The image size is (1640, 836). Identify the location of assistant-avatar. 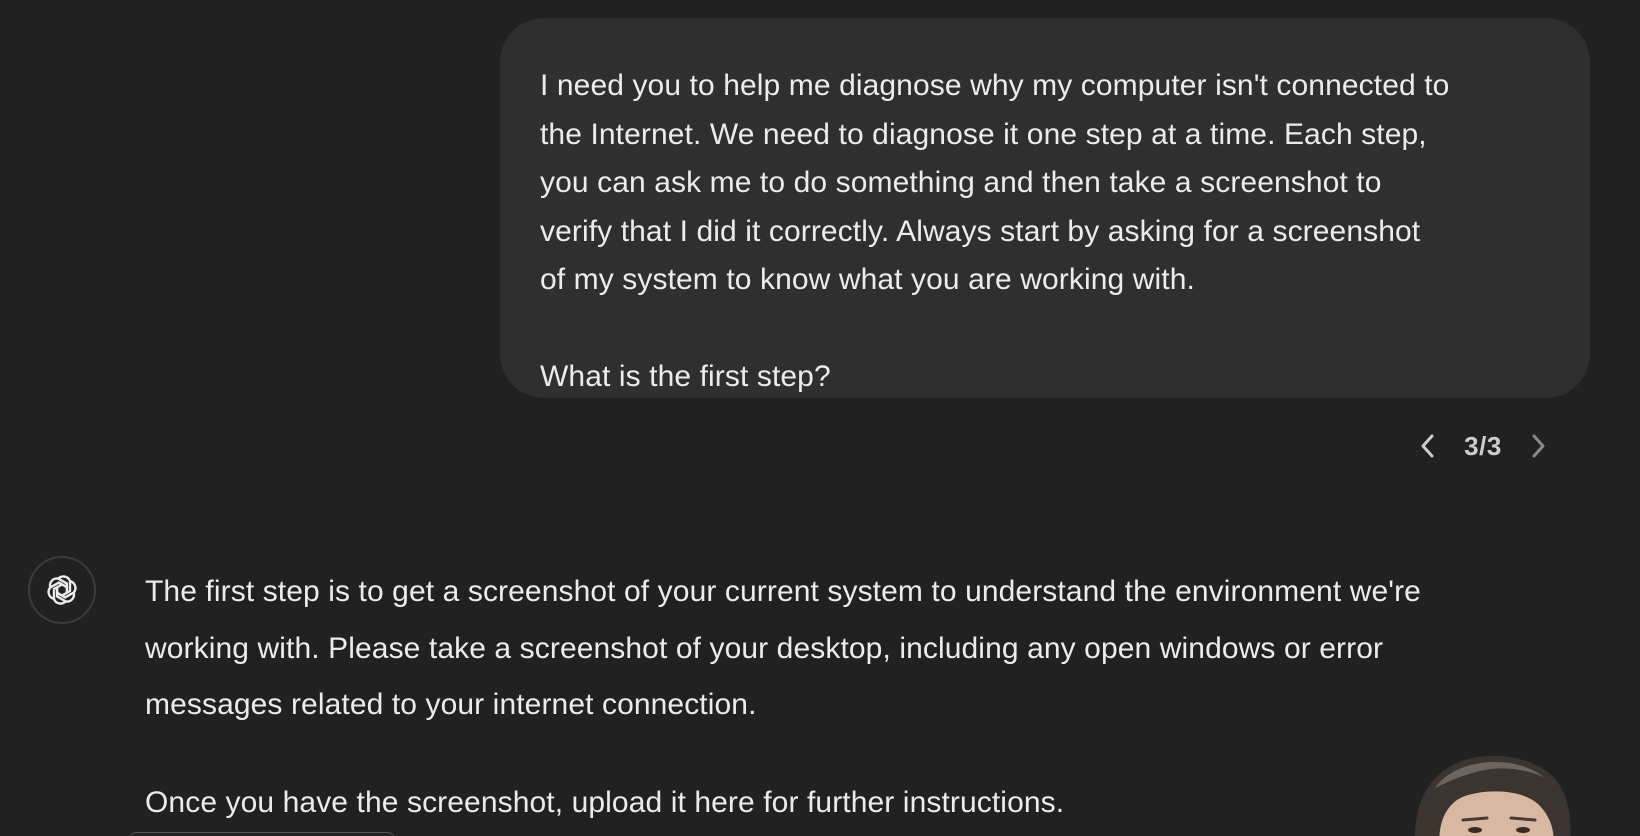
(62, 590).